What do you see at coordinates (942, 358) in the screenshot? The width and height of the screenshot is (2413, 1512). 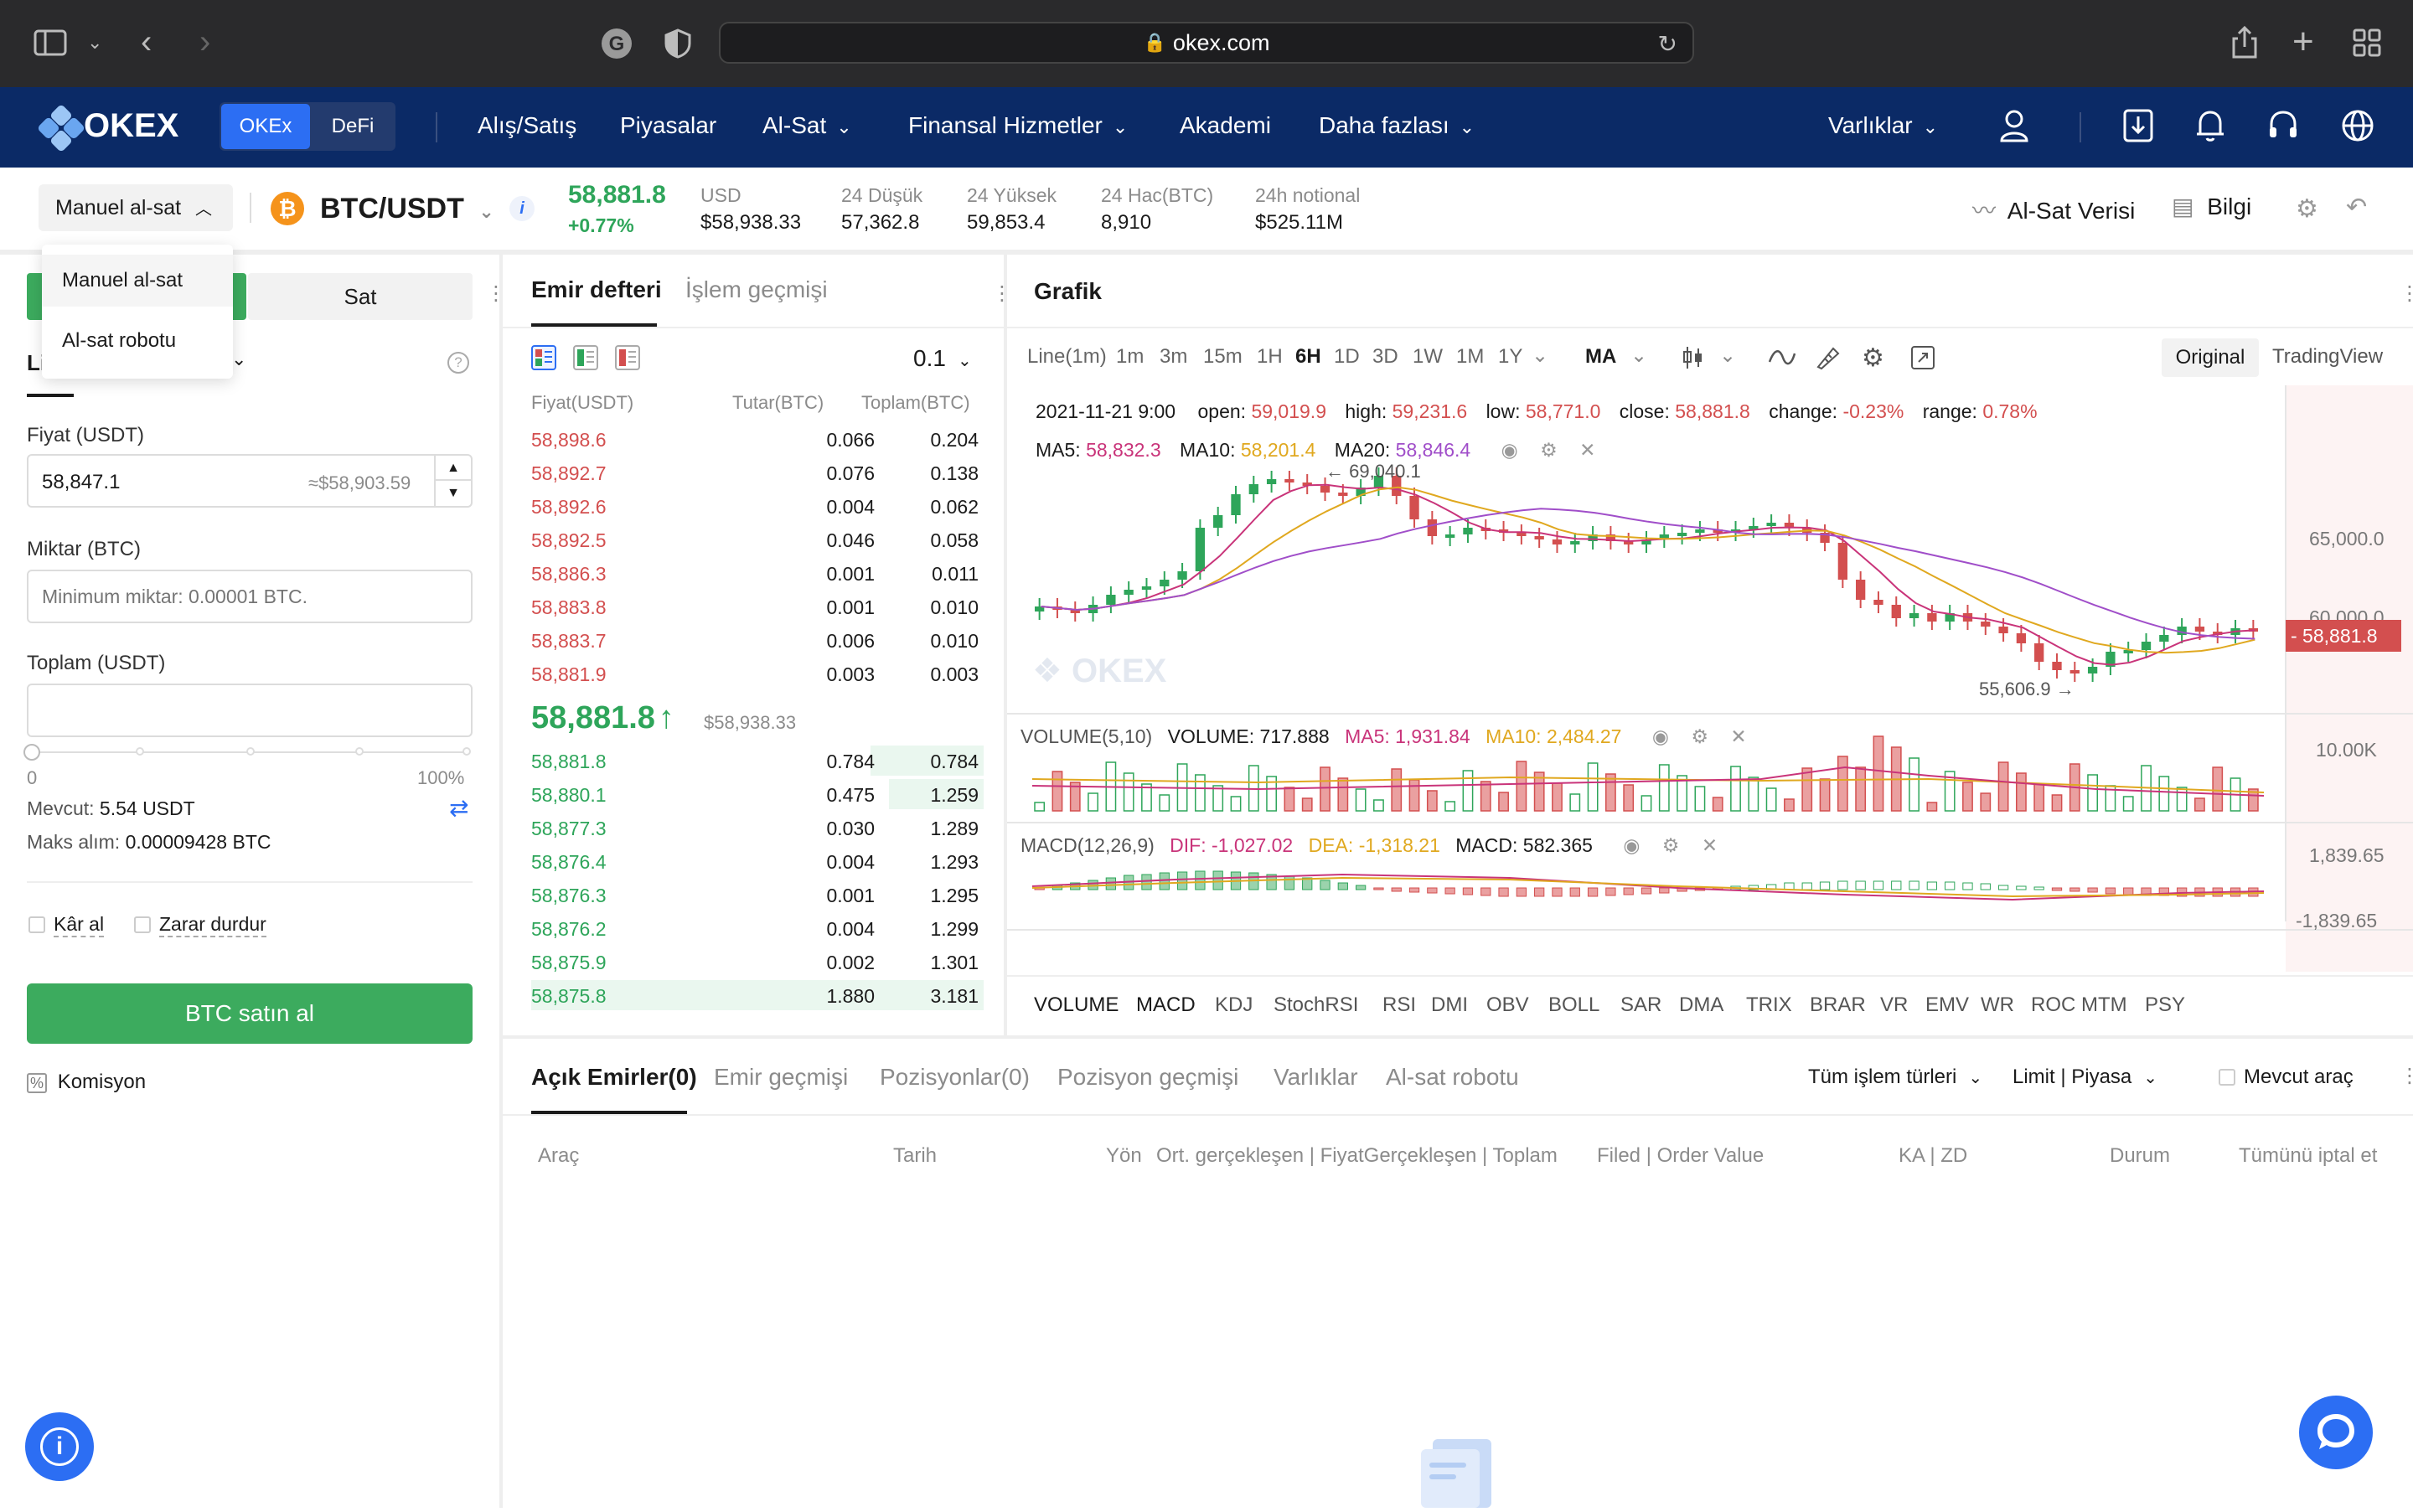 I see `precision-selector: 0.1 ⌄` at bounding box center [942, 358].